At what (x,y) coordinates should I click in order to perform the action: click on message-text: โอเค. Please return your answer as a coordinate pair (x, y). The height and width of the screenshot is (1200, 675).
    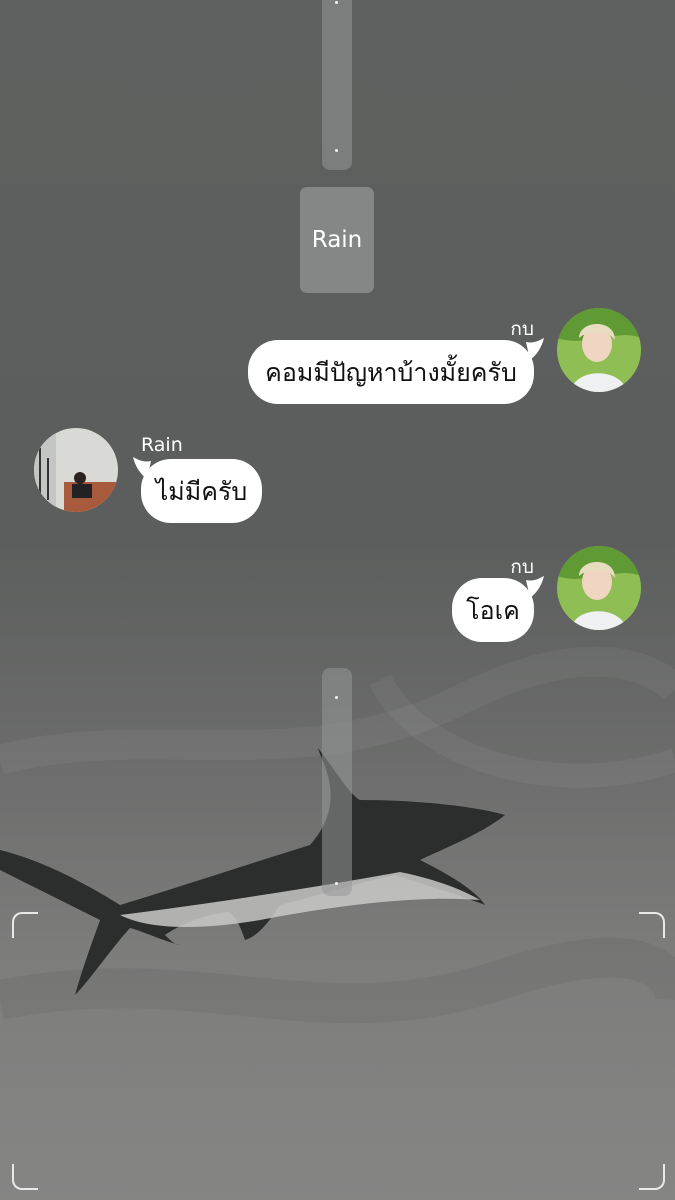
    Looking at the image, I should click on (493, 610).